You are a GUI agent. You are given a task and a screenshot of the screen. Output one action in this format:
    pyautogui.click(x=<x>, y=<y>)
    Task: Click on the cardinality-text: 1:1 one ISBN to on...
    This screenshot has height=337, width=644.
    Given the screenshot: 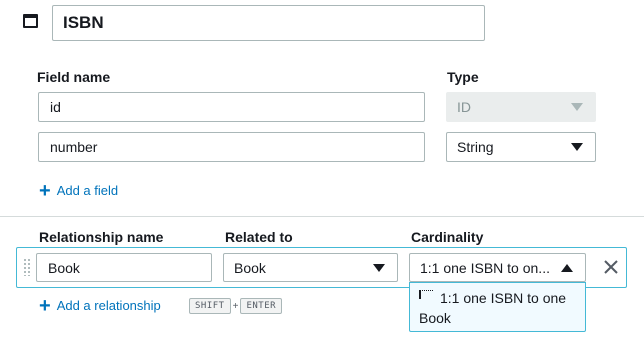 What is the action you would take?
    pyautogui.click(x=485, y=267)
    